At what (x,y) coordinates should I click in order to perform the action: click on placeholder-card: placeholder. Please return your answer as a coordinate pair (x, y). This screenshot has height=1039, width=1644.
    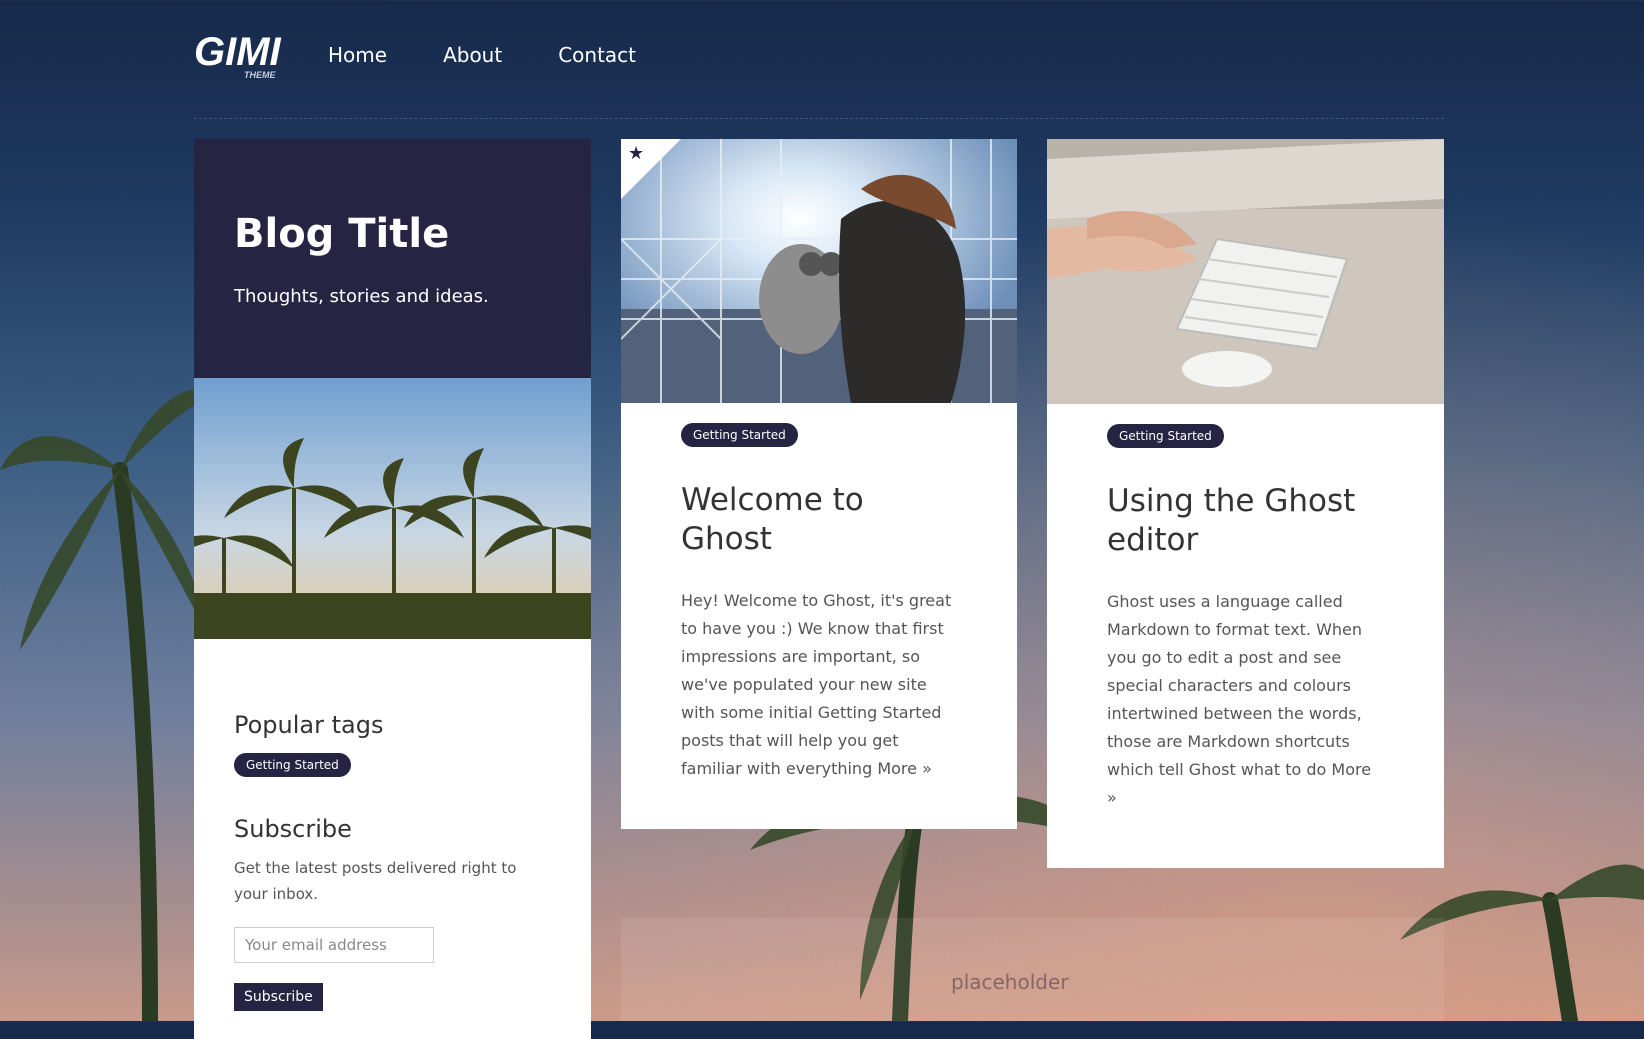
    Looking at the image, I should click on (1032, 969).